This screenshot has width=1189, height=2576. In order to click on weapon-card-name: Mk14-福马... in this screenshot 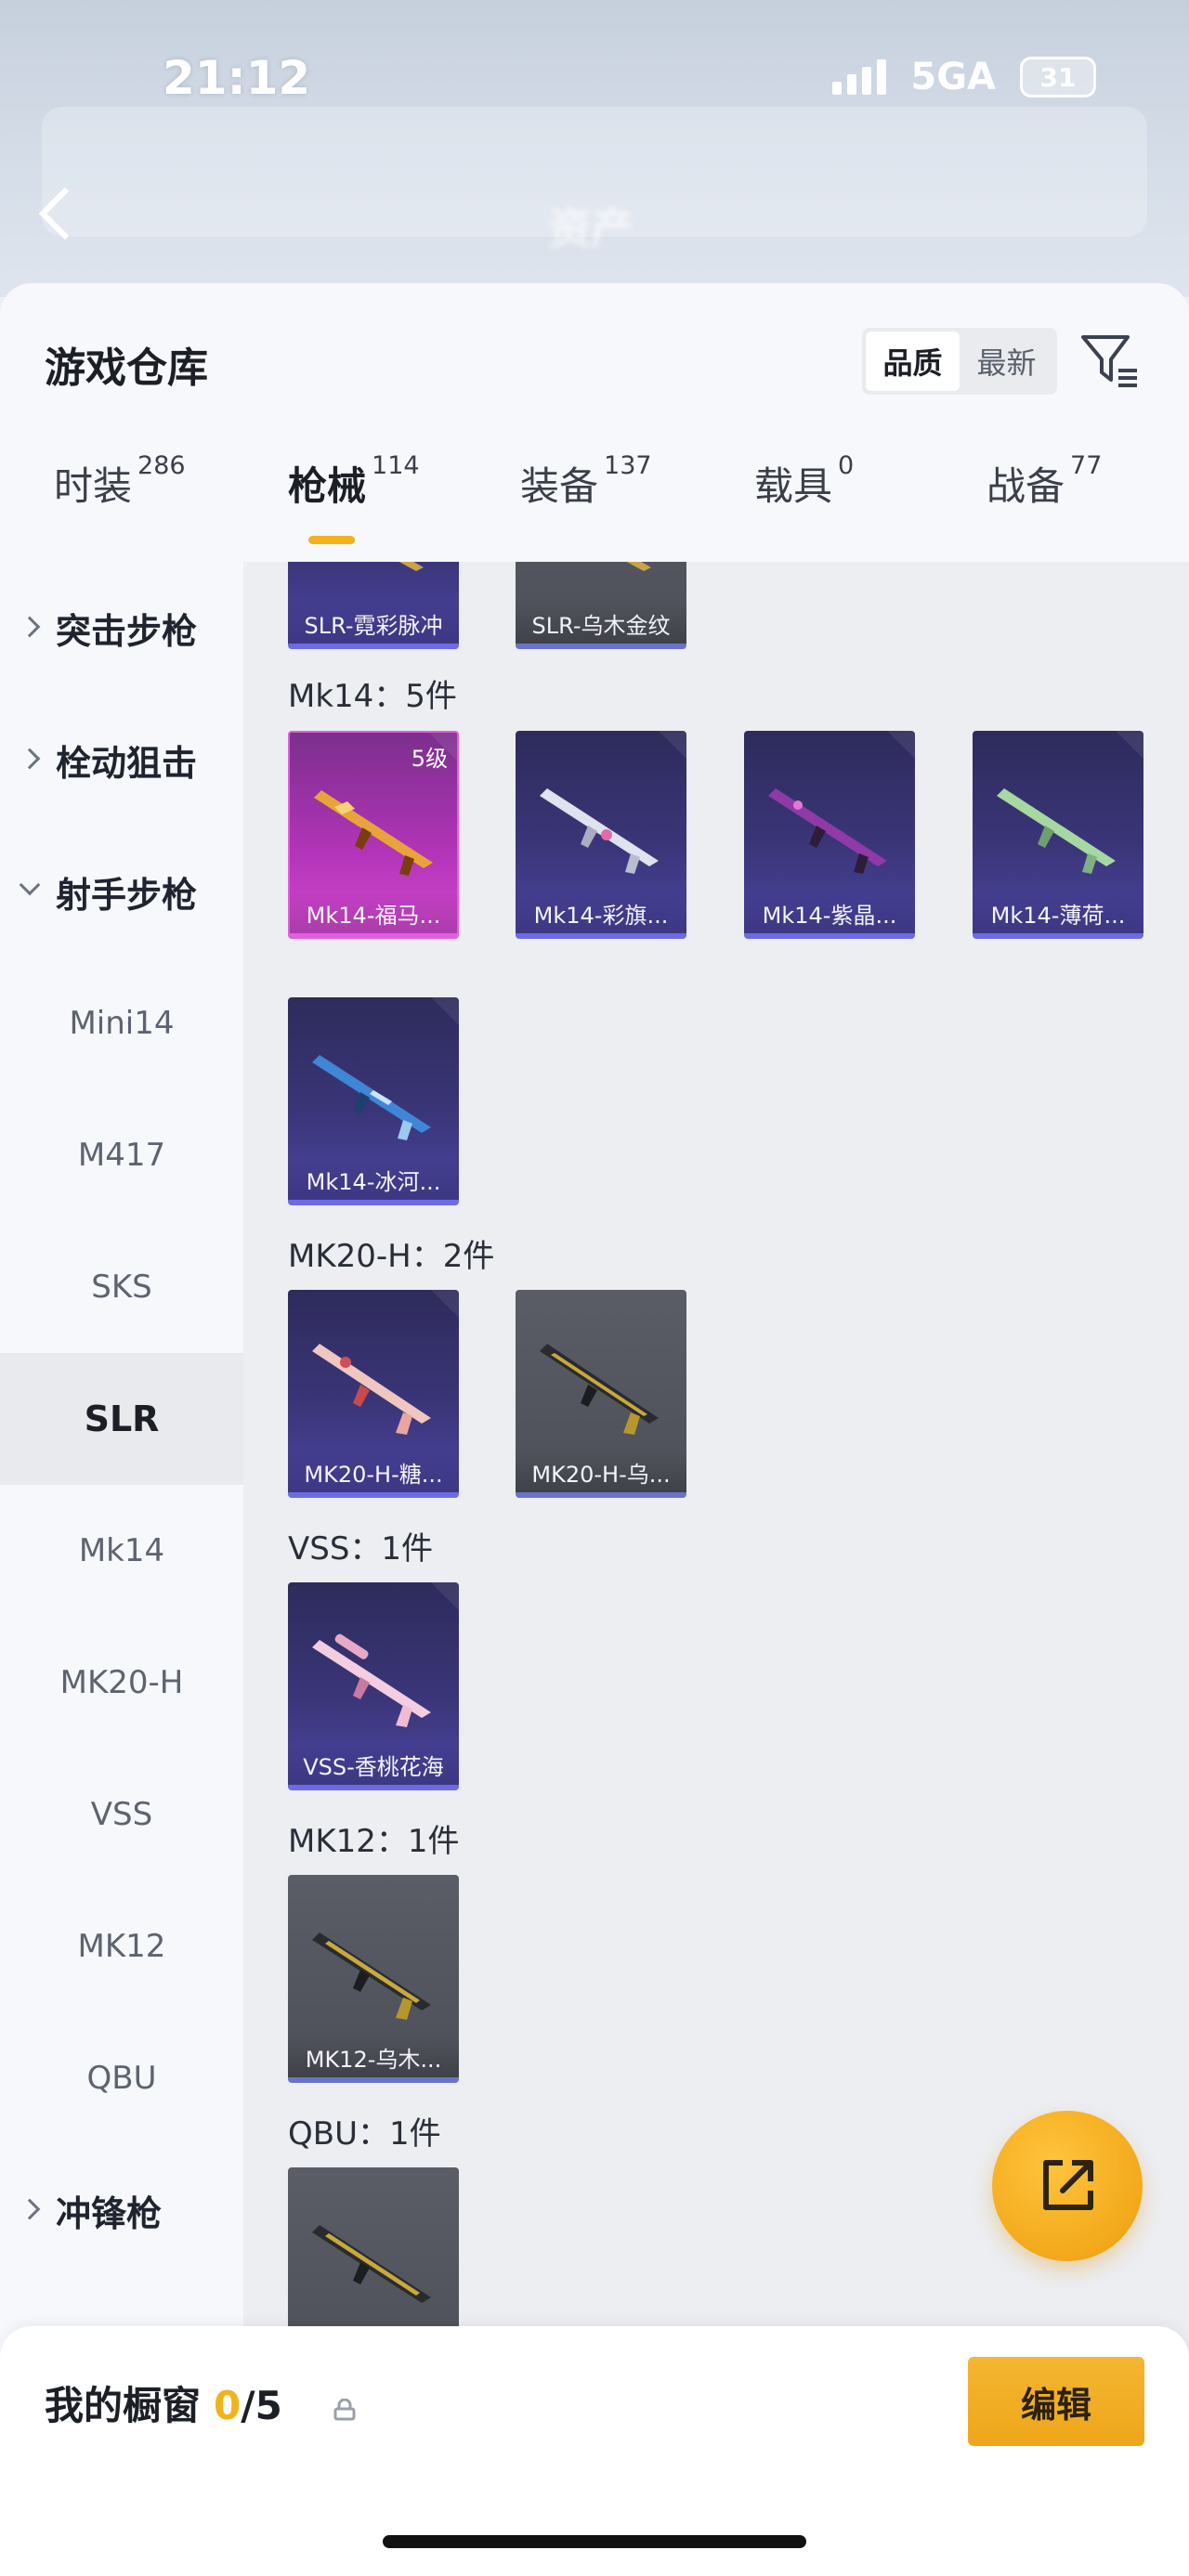, I will do `click(374, 912)`.